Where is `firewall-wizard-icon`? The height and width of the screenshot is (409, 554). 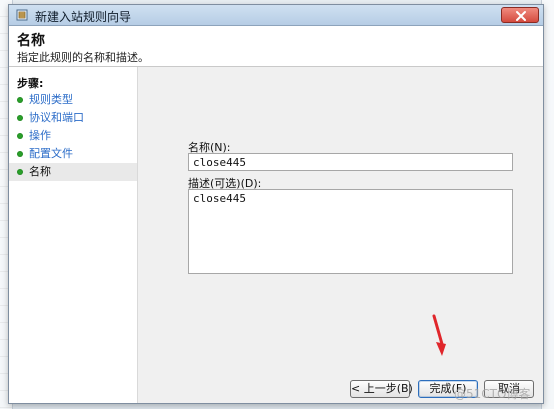 firewall-wizard-icon is located at coordinates (22, 15).